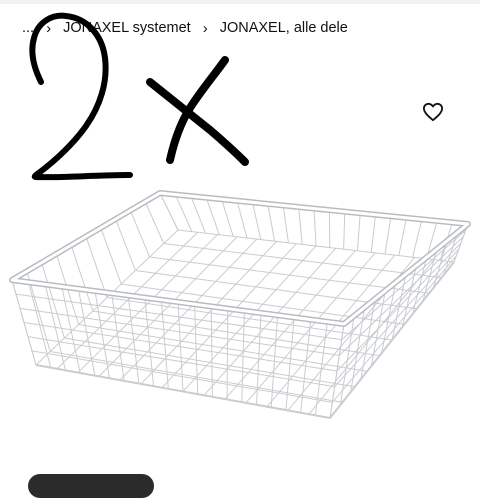 The width and height of the screenshot is (480, 498). I want to click on top-bar, so click(240, 2).